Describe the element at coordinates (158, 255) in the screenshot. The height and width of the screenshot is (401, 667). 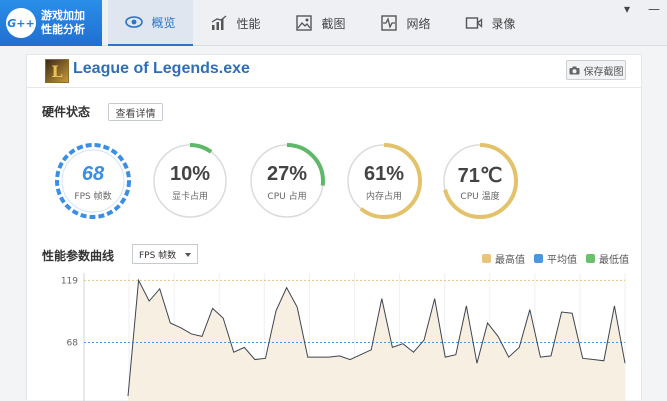
I see `metric-select-value: FPS 帧数` at that location.